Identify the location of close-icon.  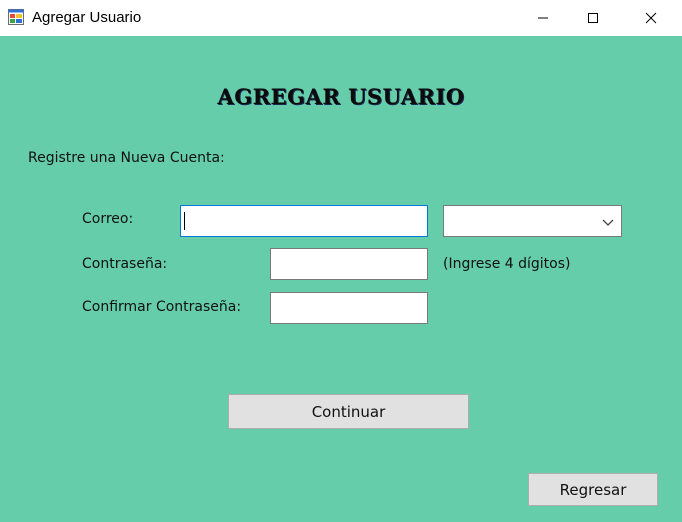
(651, 18).